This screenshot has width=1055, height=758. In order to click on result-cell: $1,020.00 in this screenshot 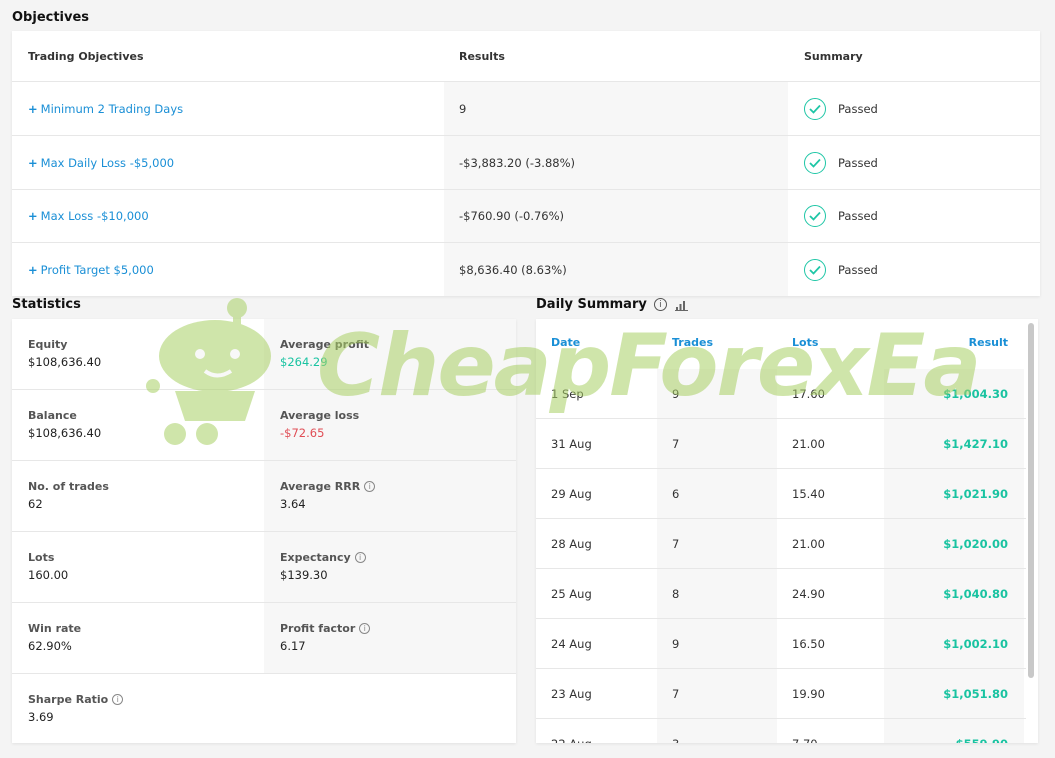, I will do `click(954, 543)`.